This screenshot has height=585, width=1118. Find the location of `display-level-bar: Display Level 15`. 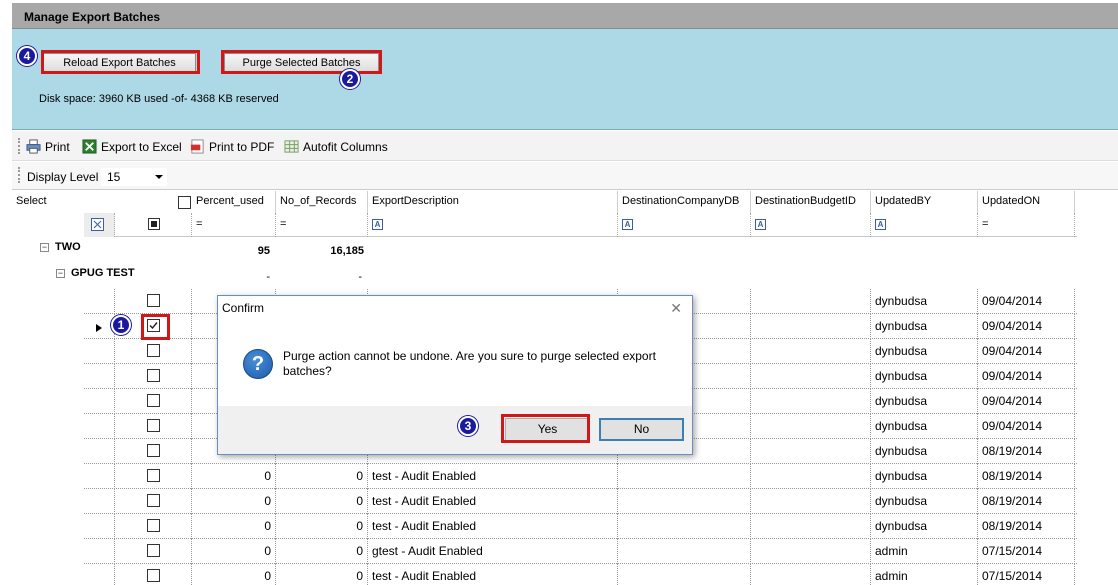

display-level-bar: Display Level 15 is located at coordinates (565, 176).